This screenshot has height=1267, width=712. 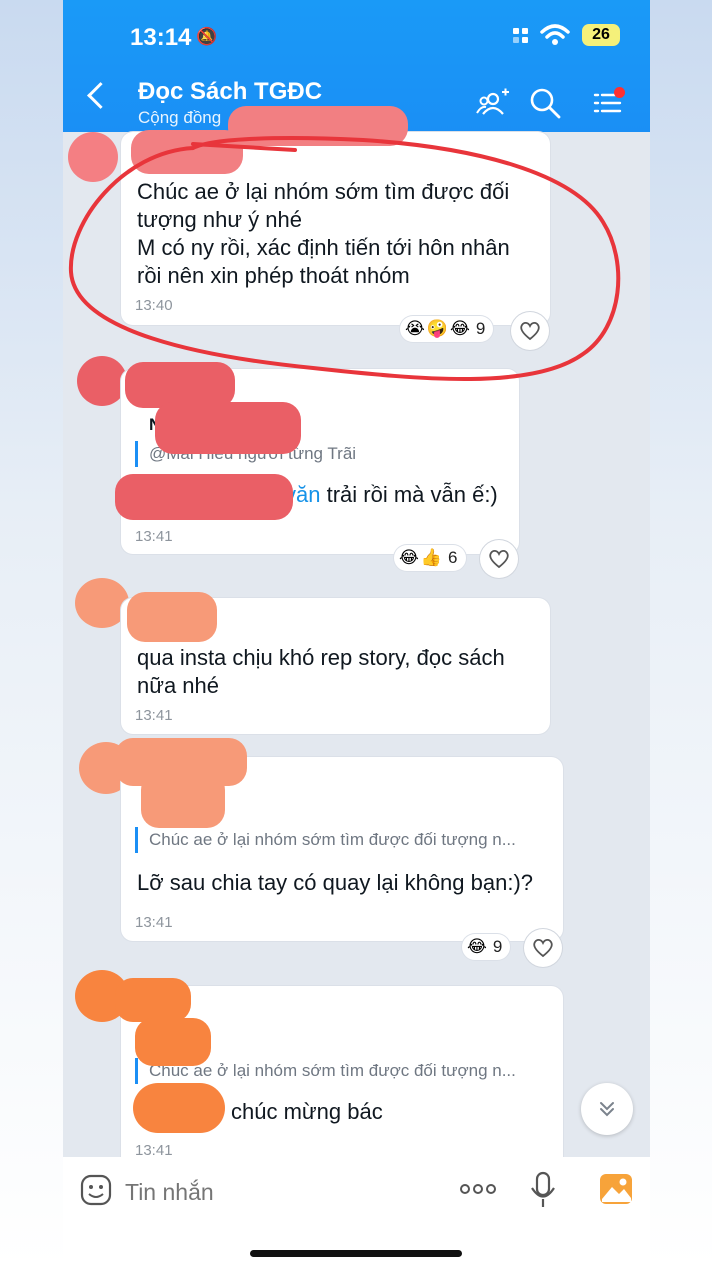 What do you see at coordinates (545, 103) in the screenshot?
I see `search-icon` at bounding box center [545, 103].